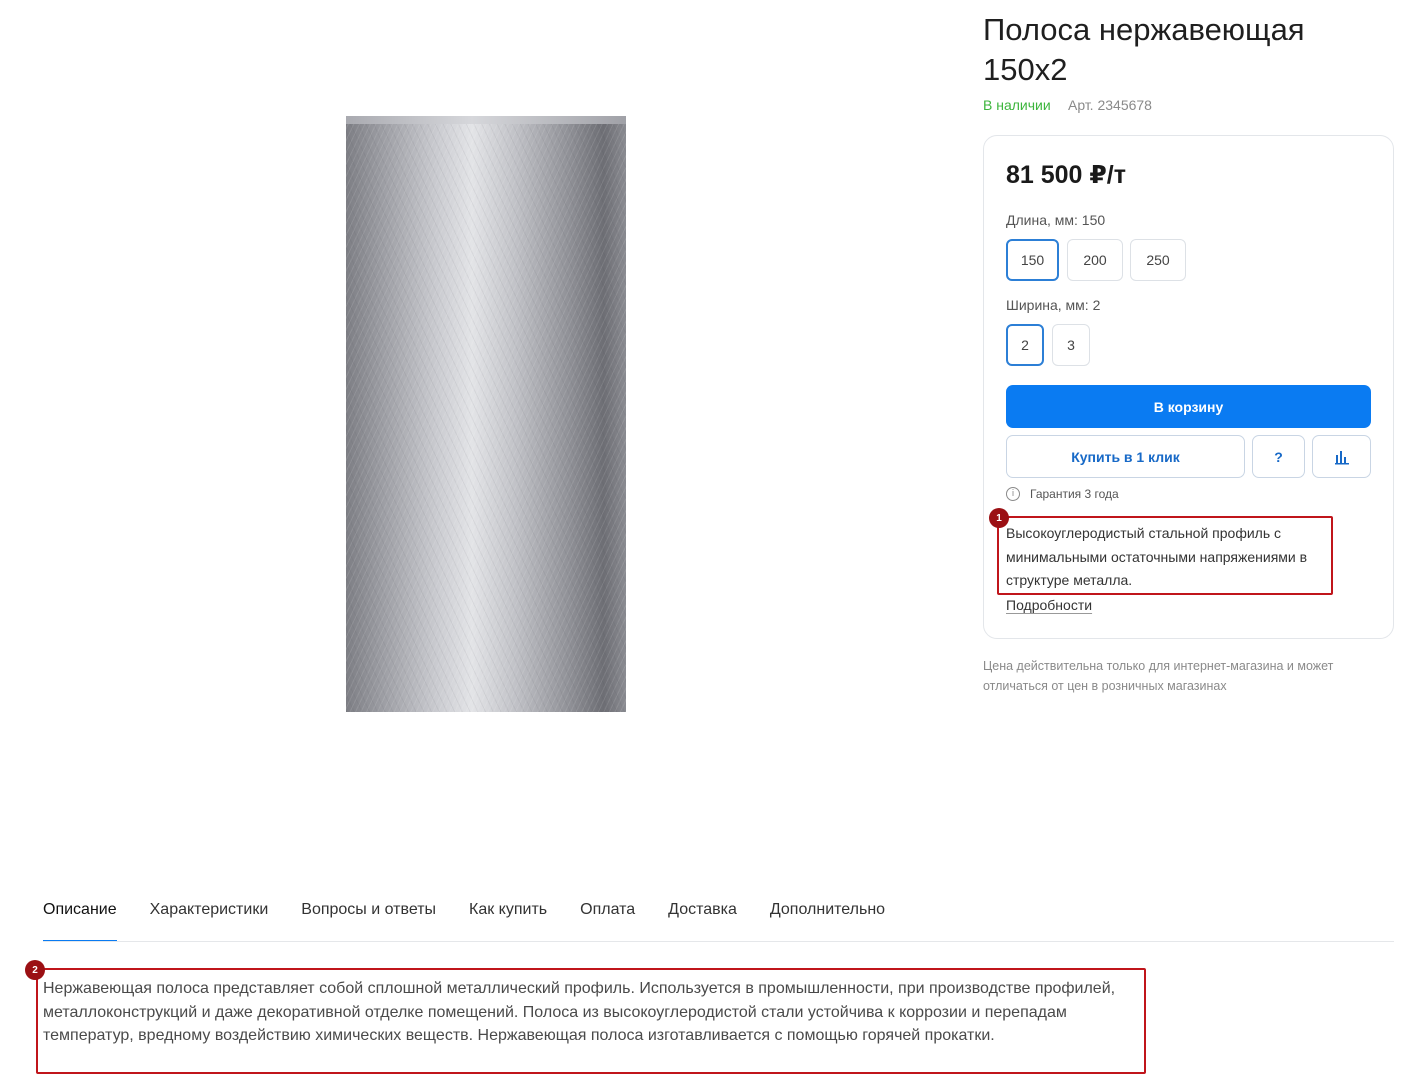  Describe the element at coordinates (1095, 260) in the screenshot. I see `length-option-200: 200` at that location.